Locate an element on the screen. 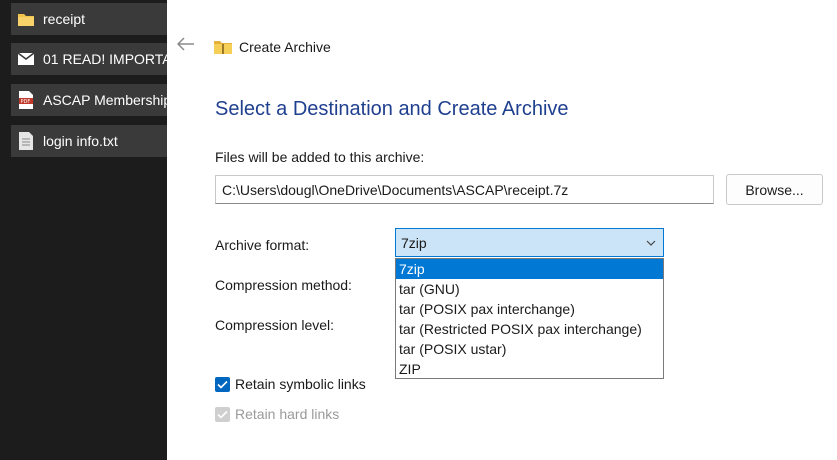 The image size is (837, 460). svg-text: PDF is located at coordinates (26, 102).